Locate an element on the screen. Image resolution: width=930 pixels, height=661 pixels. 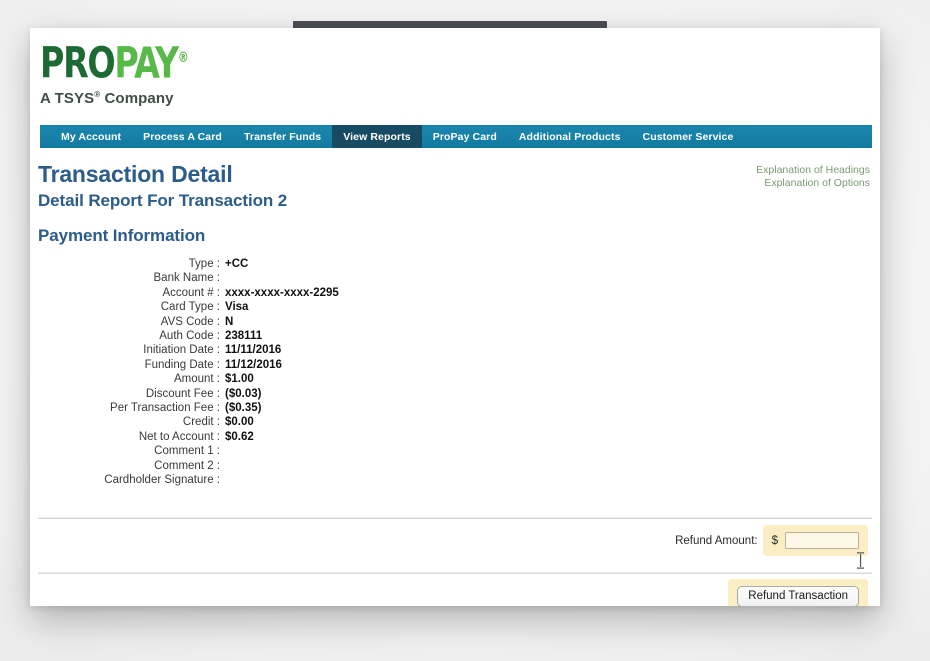
field-value-card-type: Visa is located at coordinates (237, 307).